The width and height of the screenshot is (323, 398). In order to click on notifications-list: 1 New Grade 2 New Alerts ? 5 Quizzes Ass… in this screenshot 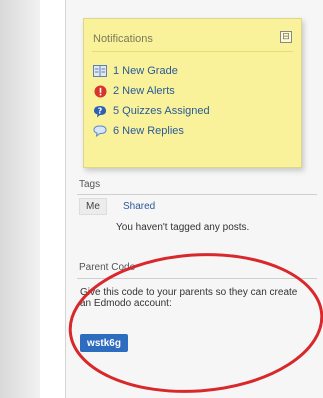, I will do `click(151, 101)`.